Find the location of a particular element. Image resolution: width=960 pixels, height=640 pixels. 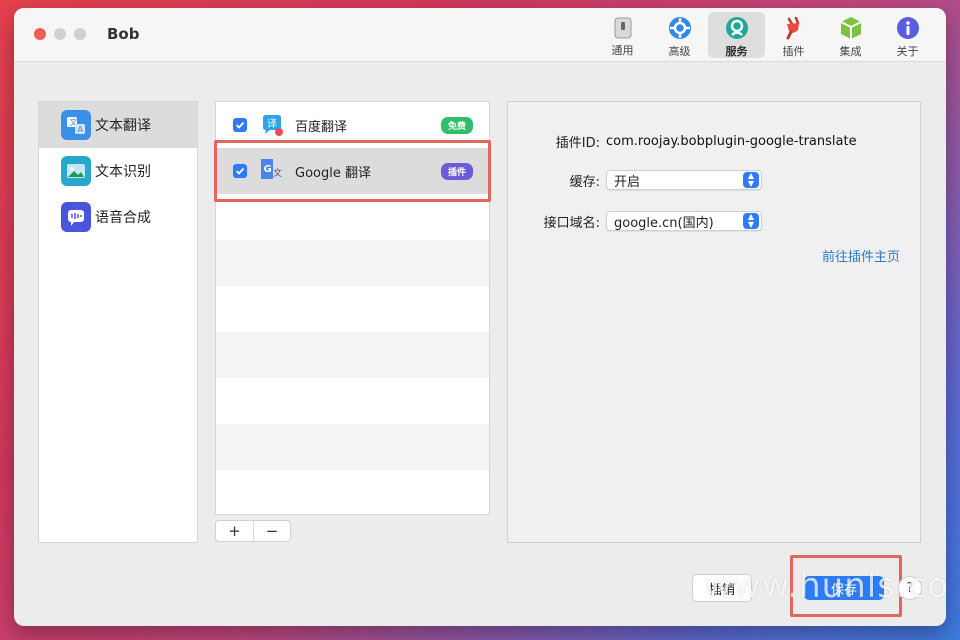

tab-about: 关于 is located at coordinates (907, 35).